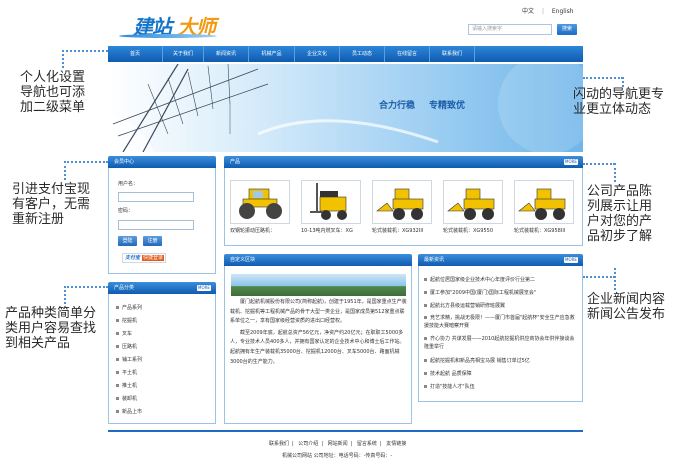  What do you see at coordinates (407, 54) in the screenshot?
I see `nav-item-guestbook: 在线留言` at bounding box center [407, 54].